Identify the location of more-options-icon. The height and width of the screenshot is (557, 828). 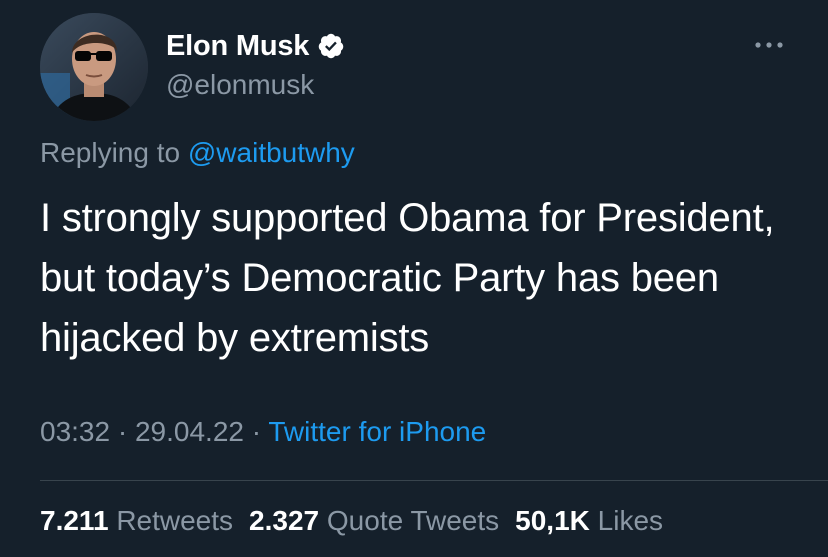
(769, 45).